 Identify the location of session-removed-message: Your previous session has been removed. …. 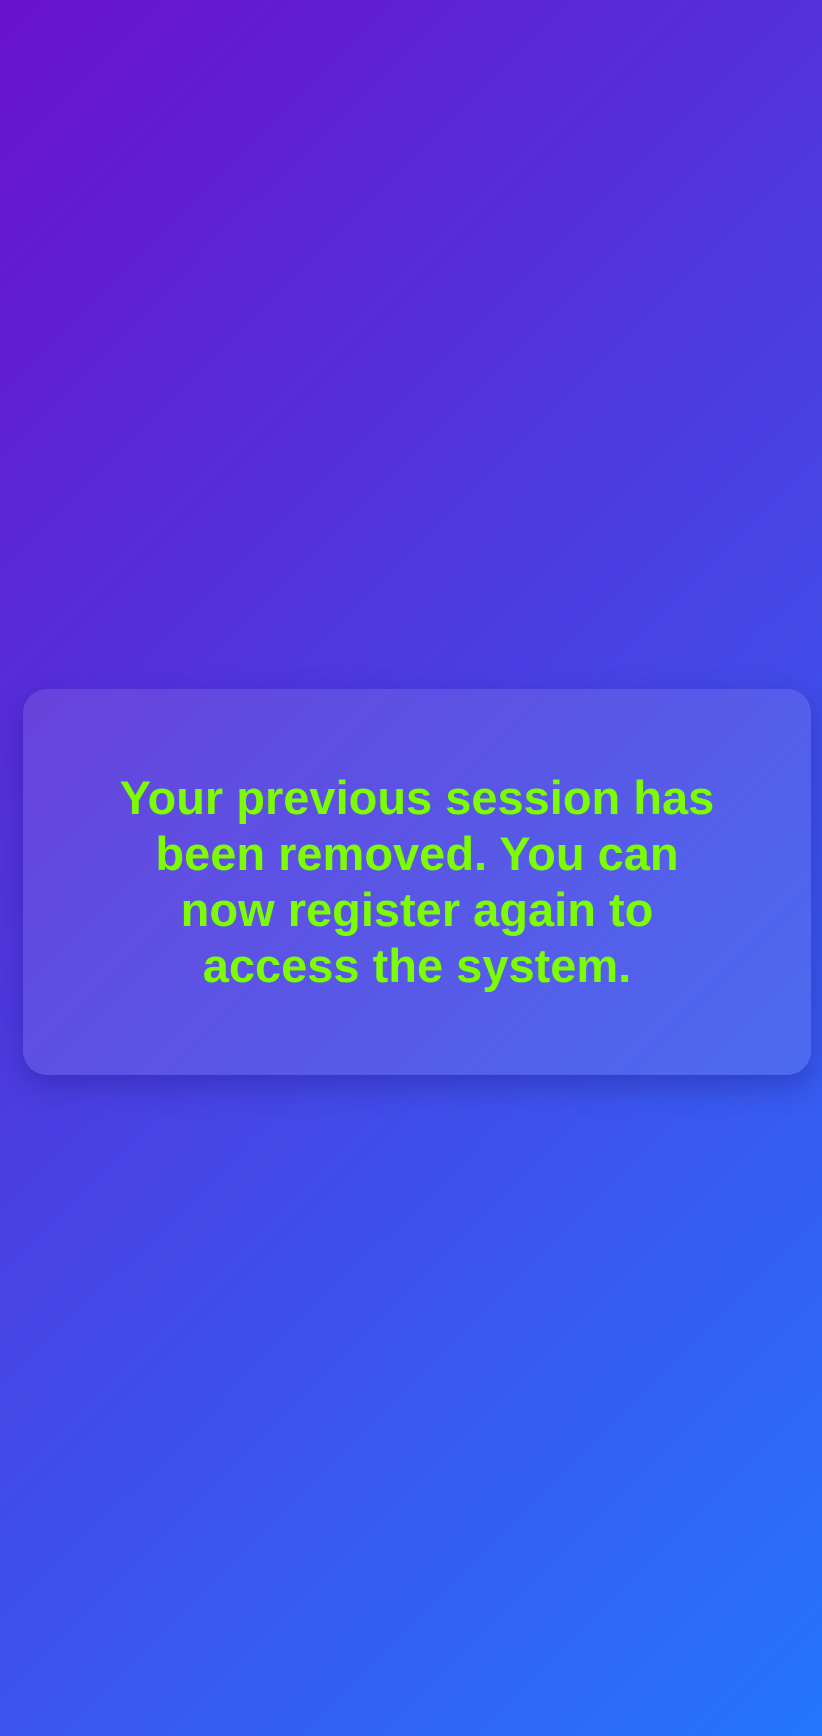
(417, 881).